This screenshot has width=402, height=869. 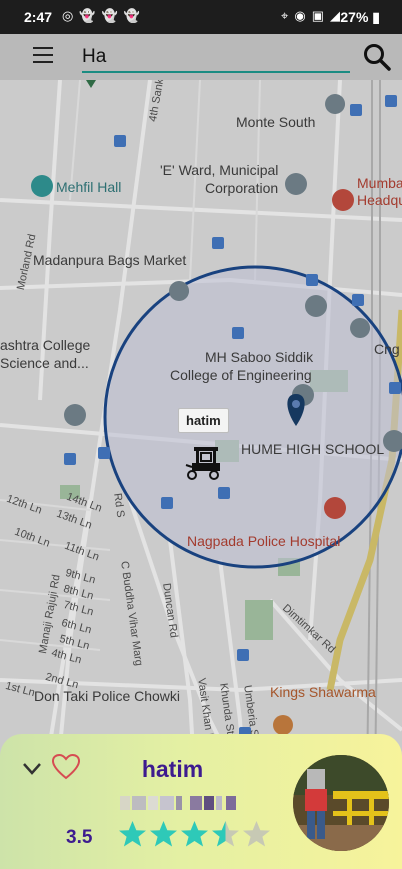 What do you see at coordinates (310, 16) in the screenshot?
I see `system-icons: ⌖ ◉ ▣ ◢` at bounding box center [310, 16].